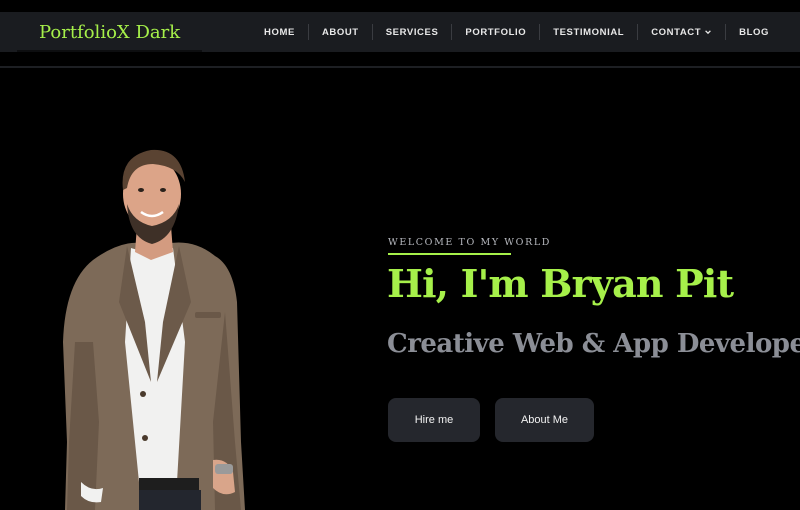 The image size is (800, 510). What do you see at coordinates (412, 32) in the screenshot?
I see `nav-services: SERVICES` at bounding box center [412, 32].